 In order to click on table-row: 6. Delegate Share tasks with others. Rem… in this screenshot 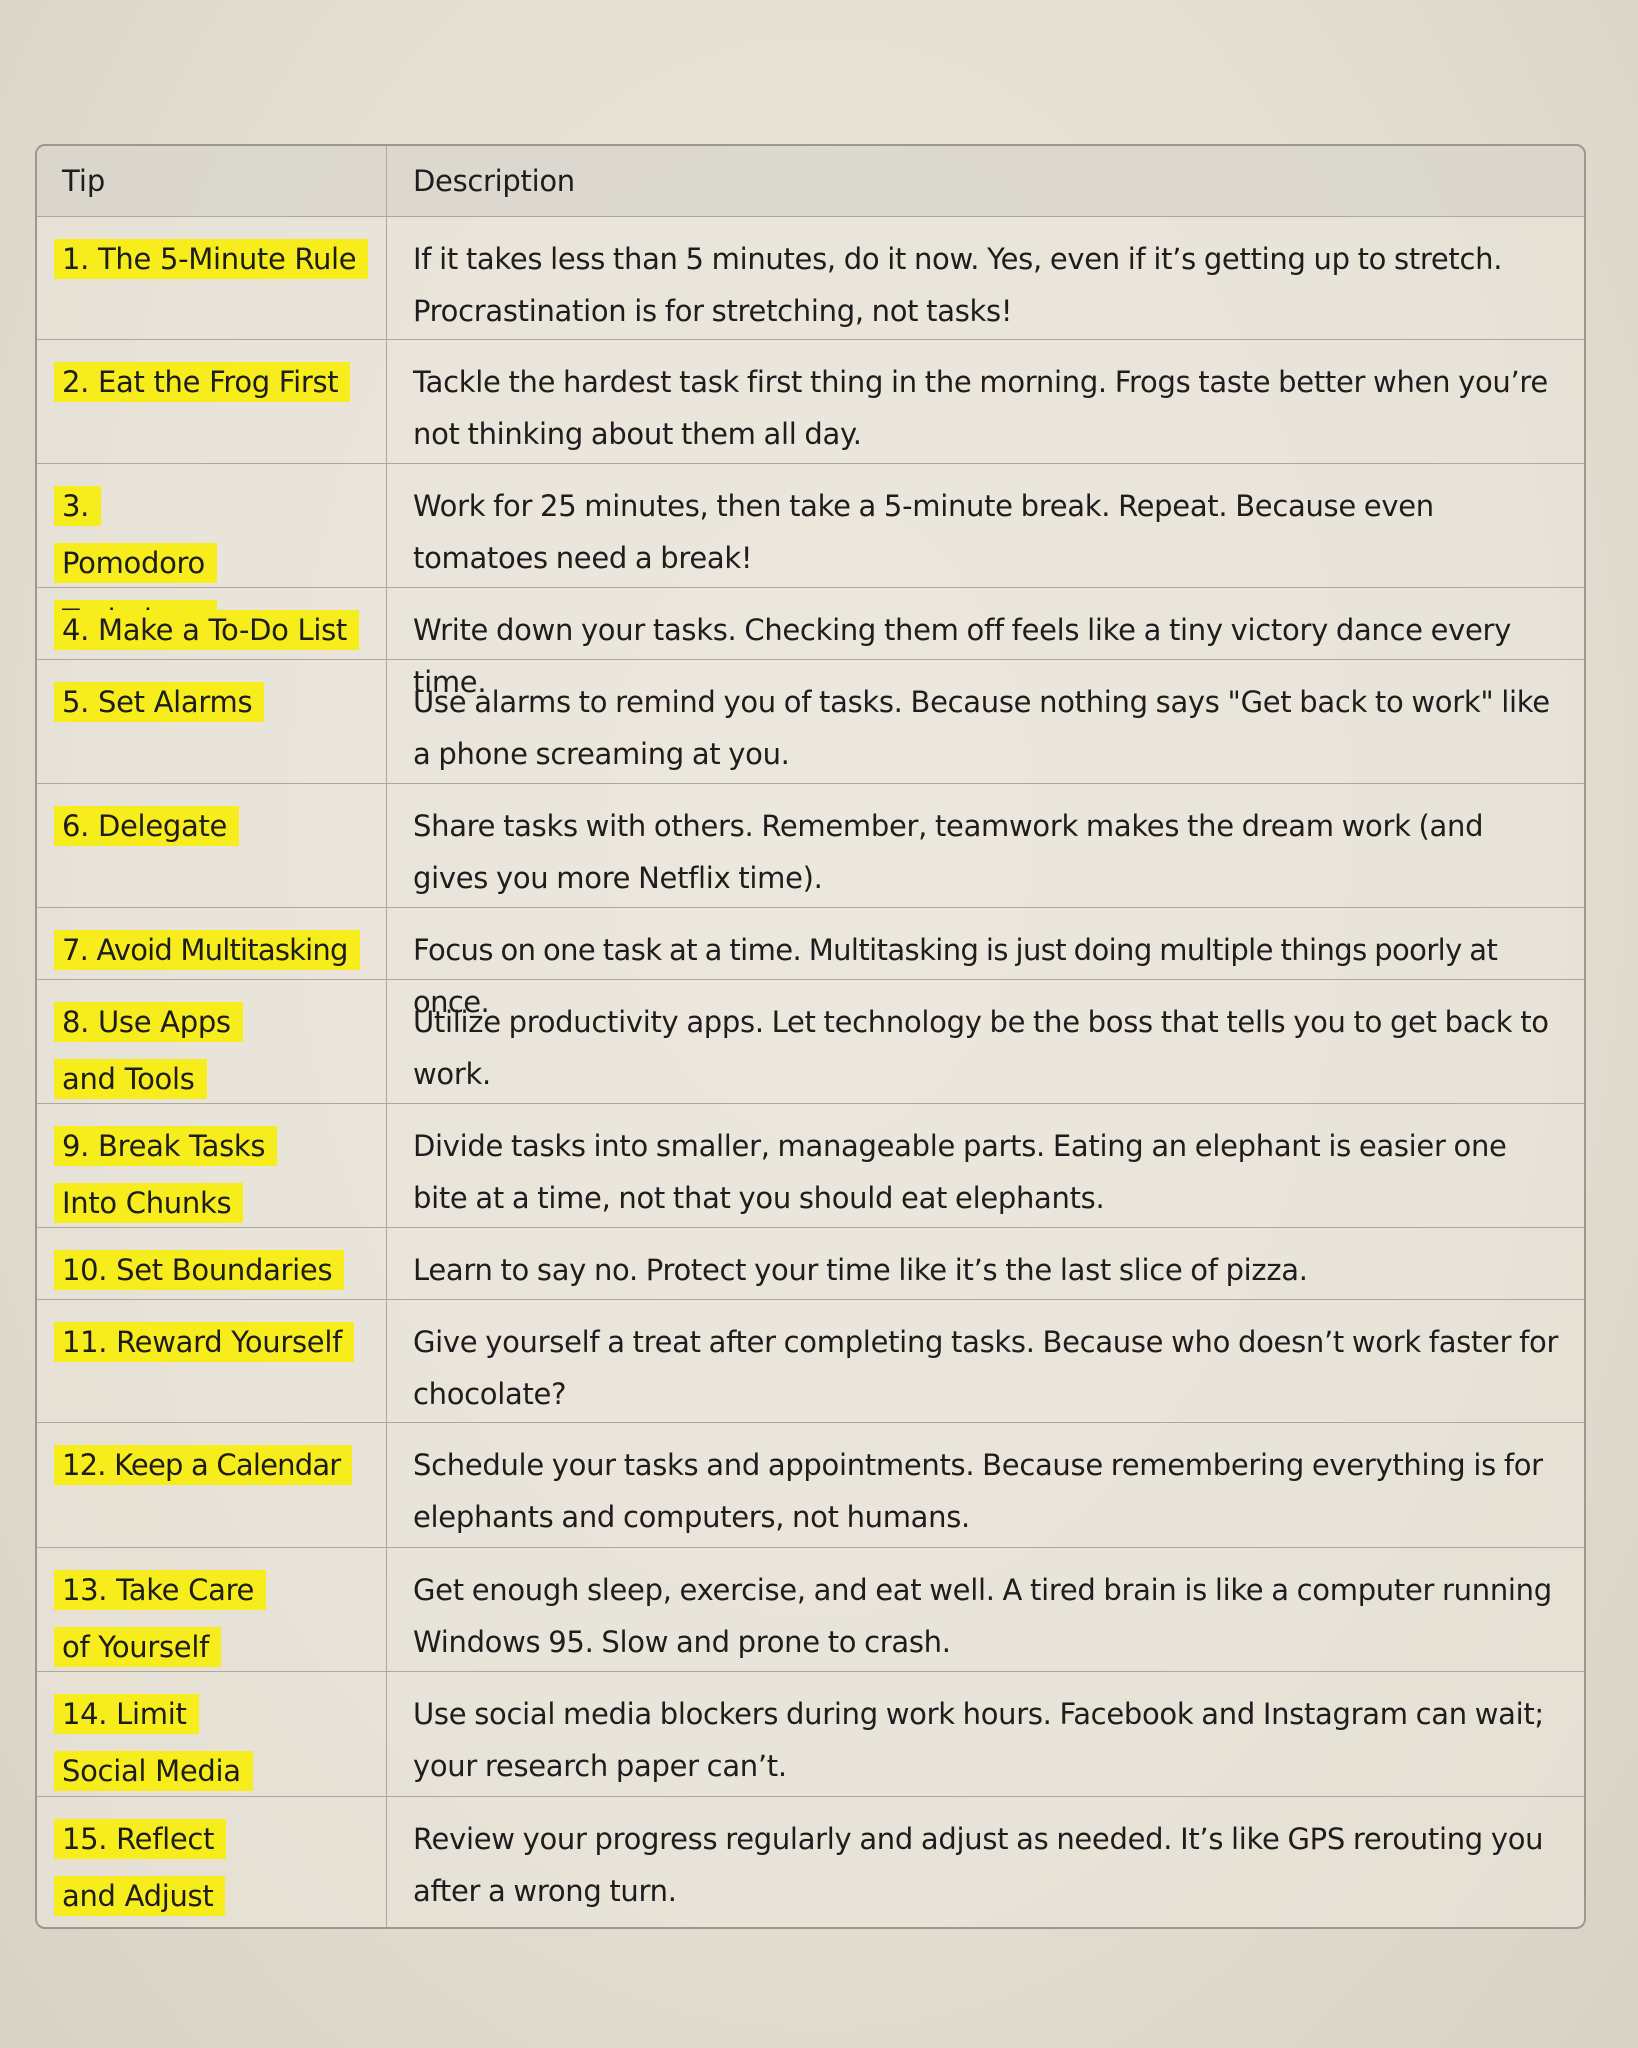, I will do `click(810, 845)`.